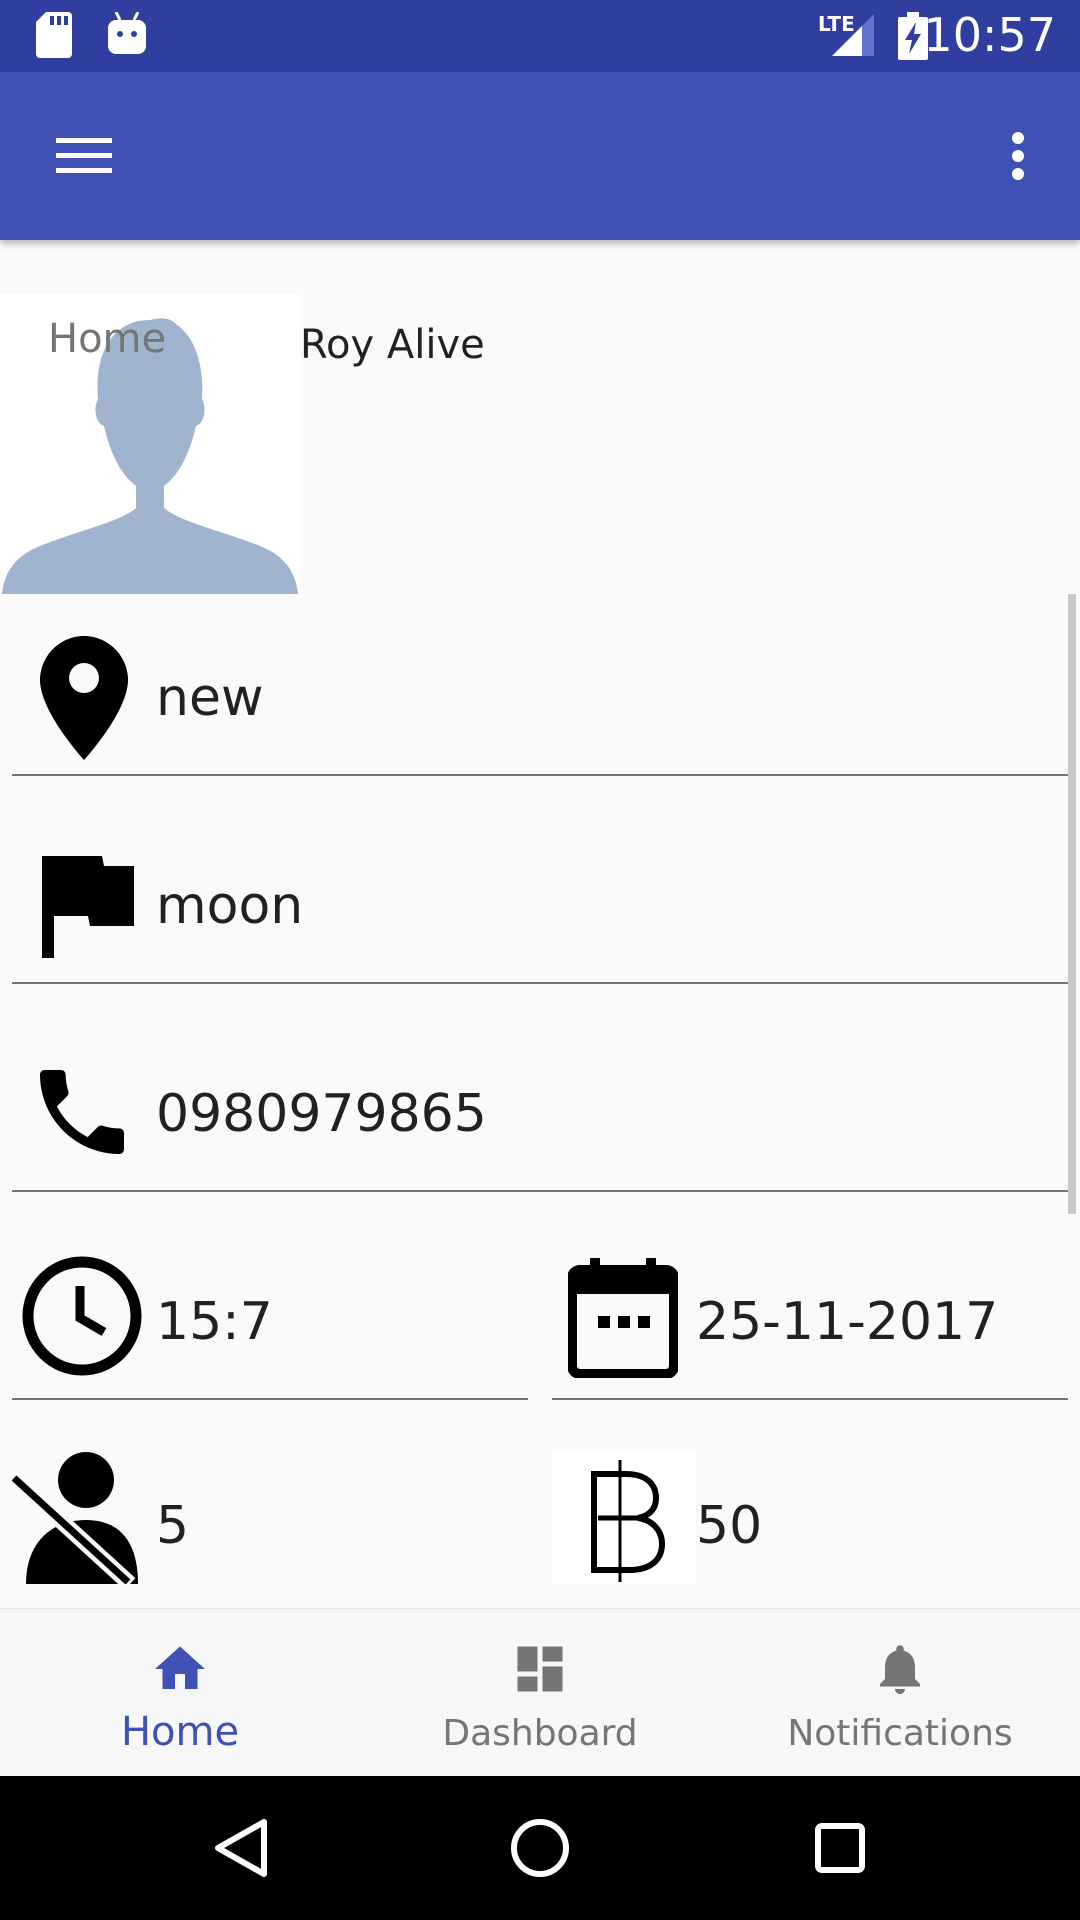 Image resolution: width=1080 pixels, height=1920 pixels. Describe the element at coordinates (729, 1526) in the screenshot. I see `price-value: 50` at that location.